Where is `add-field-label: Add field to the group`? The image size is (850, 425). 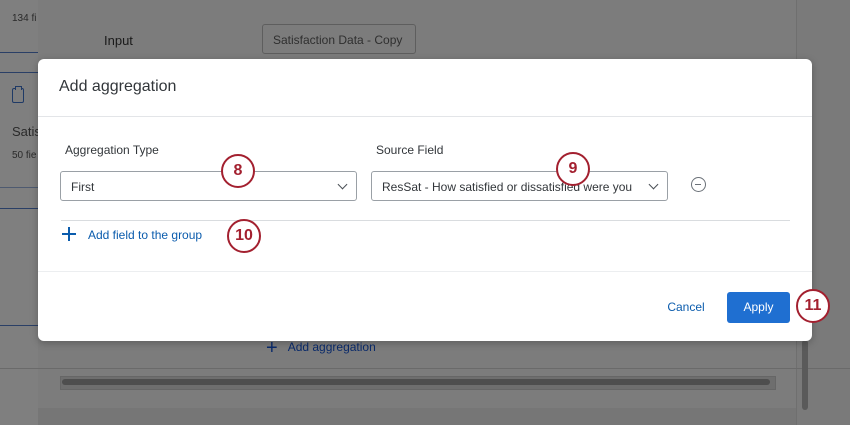
add-field-label: Add field to the group is located at coordinates (145, 235).